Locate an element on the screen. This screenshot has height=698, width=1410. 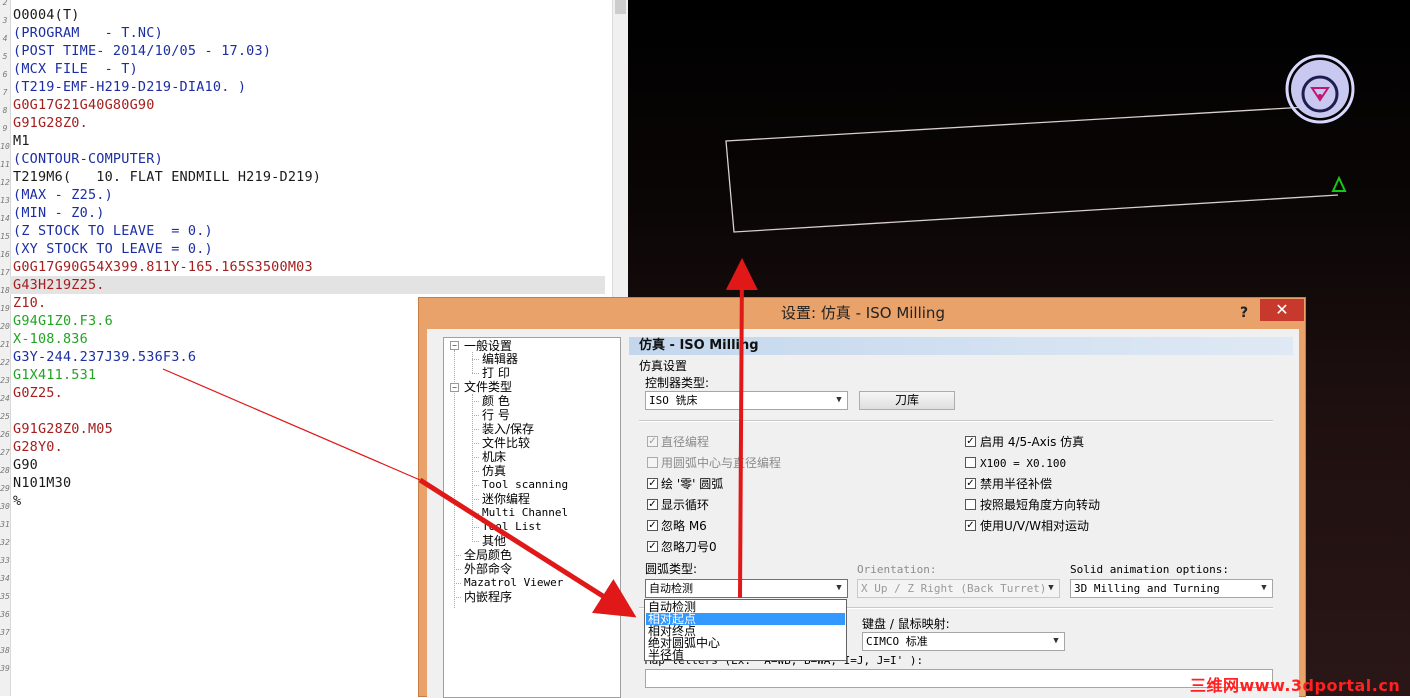
panel-header: 仿真 - ISO Milling is located at coordinates (961, 346).